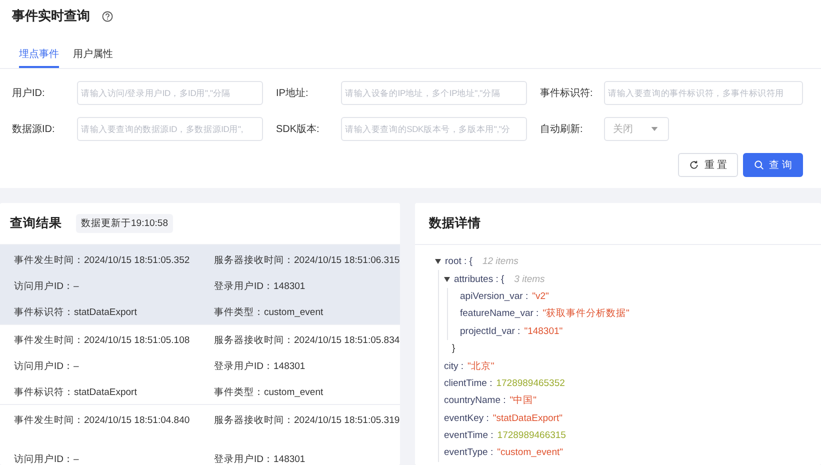  I want to click on record-field: 服务器接收时间：2024/10/15 18:51:05.834, so click(307, 343).